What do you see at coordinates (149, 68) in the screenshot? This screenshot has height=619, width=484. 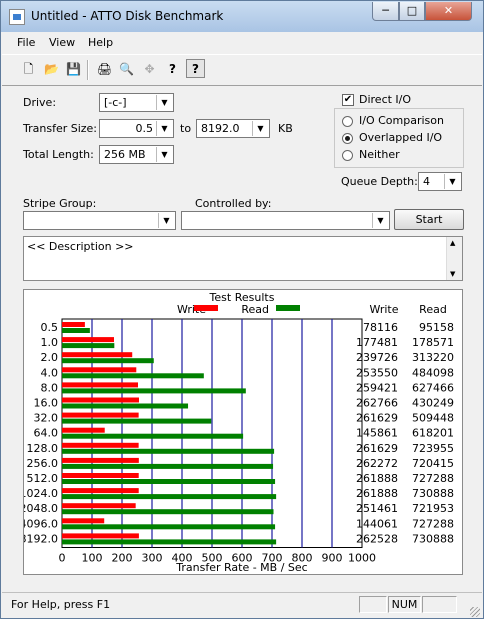 I see `move-icon: ✥` at bounding box center [149, 68].